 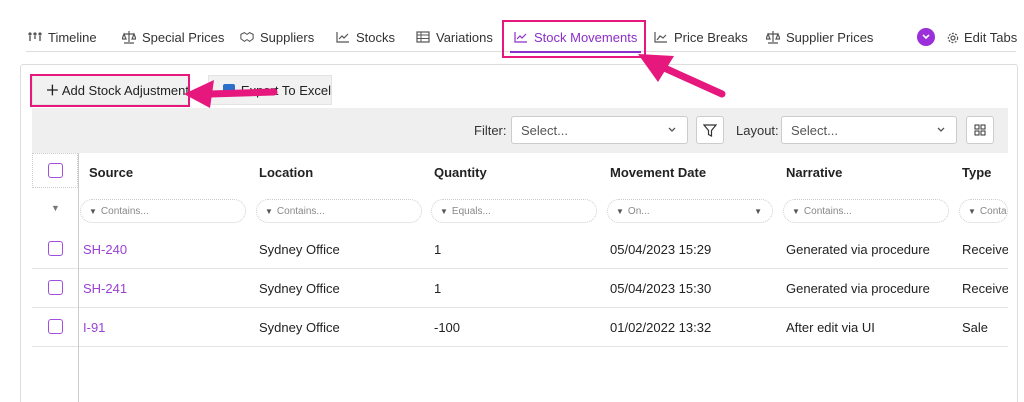 I want to click on layout-grid-button, so click(x=980, y=130).